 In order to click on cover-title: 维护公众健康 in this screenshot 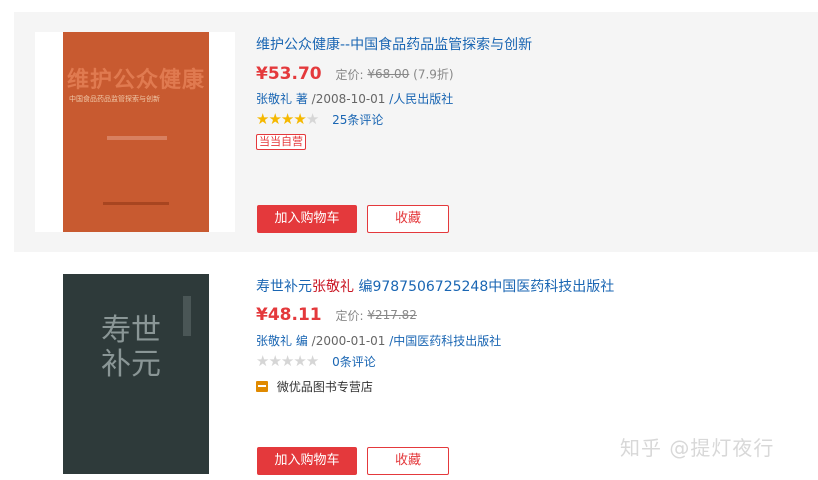, I will do `click(136, 80)`.